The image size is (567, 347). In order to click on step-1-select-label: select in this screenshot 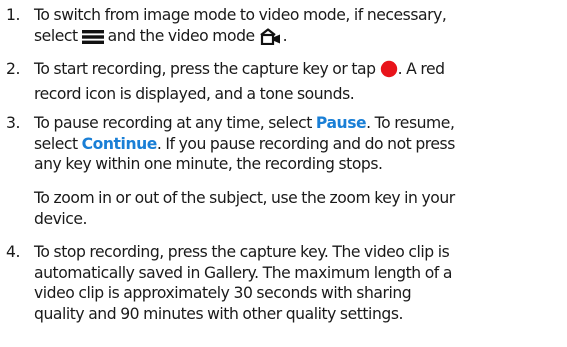, I will do `click(58, 35)`.